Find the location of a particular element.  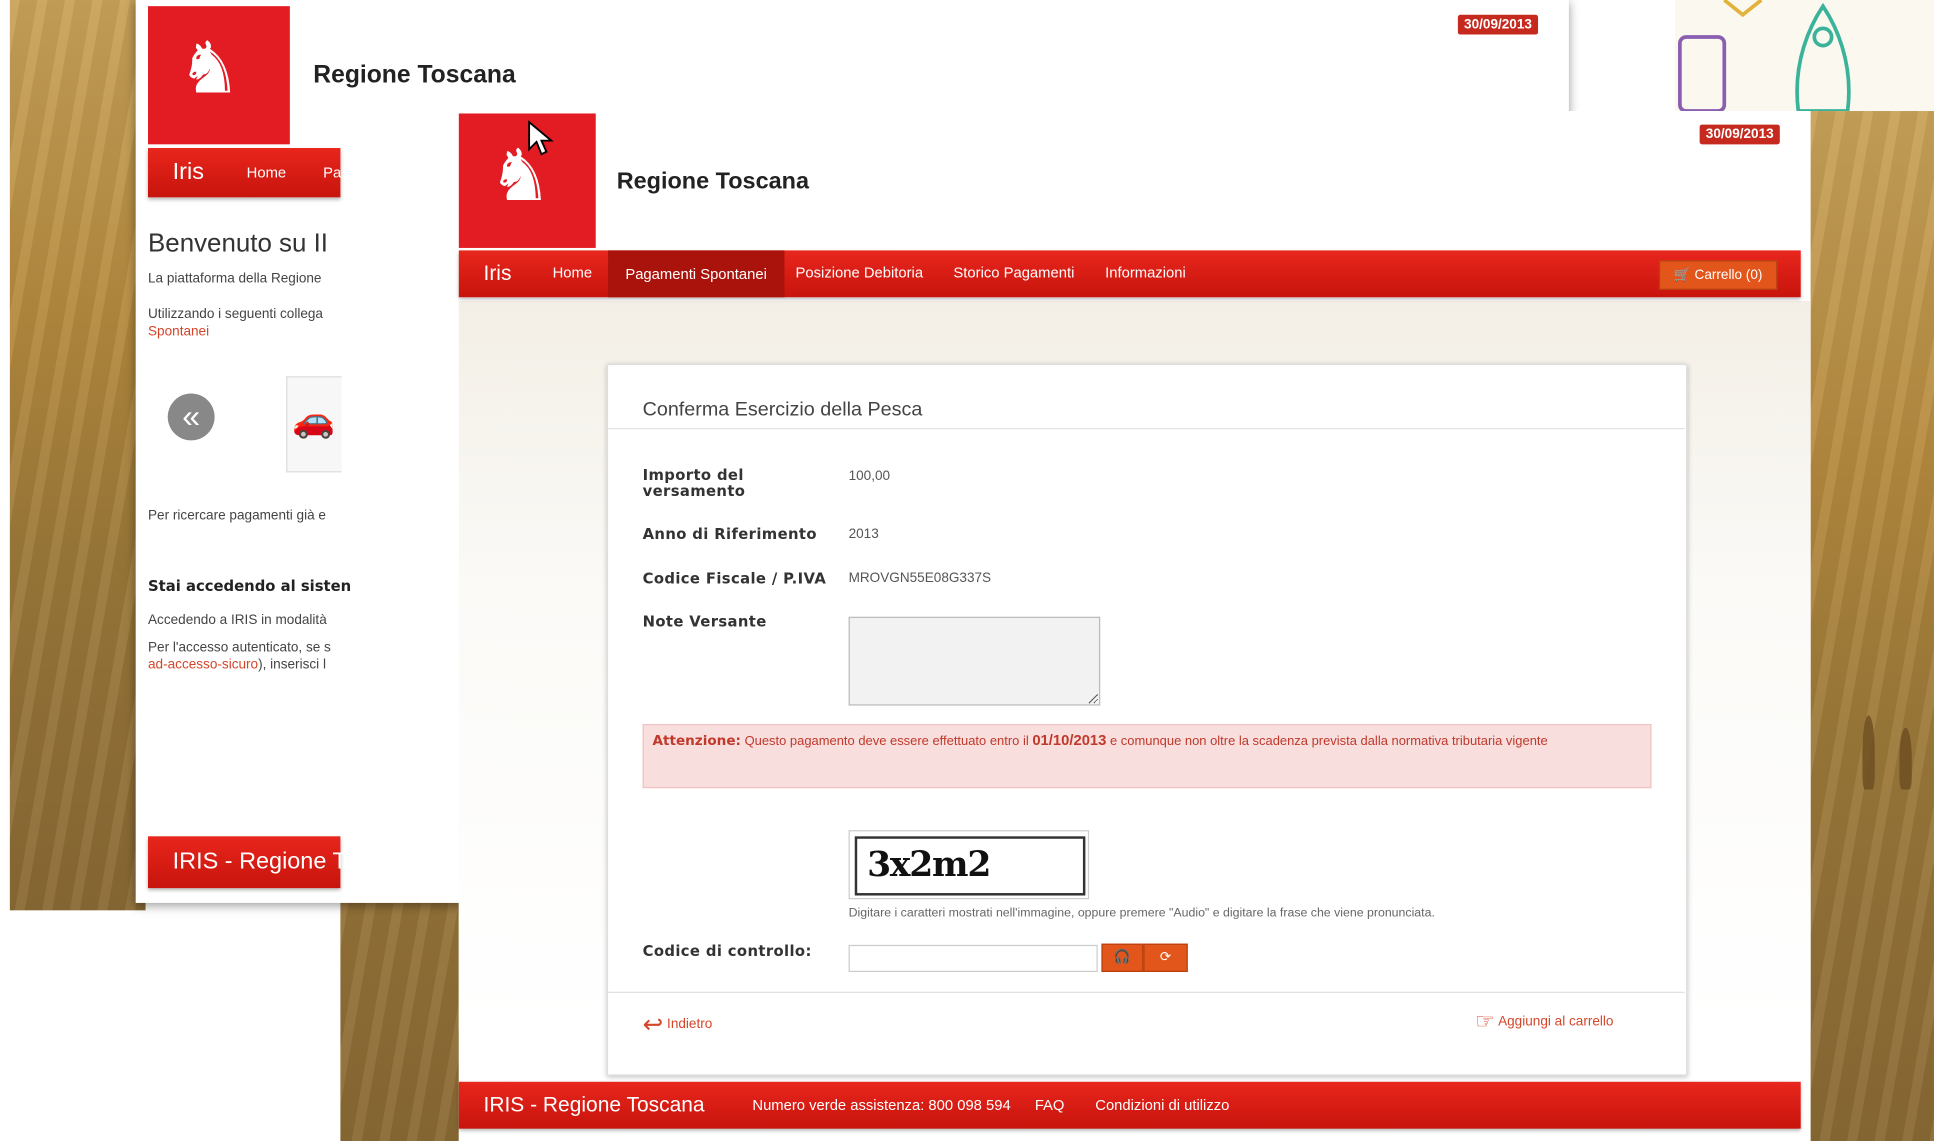

back-access-line: ad-accesso-sicuro), inserisci l is located at coordinates (237, 664).